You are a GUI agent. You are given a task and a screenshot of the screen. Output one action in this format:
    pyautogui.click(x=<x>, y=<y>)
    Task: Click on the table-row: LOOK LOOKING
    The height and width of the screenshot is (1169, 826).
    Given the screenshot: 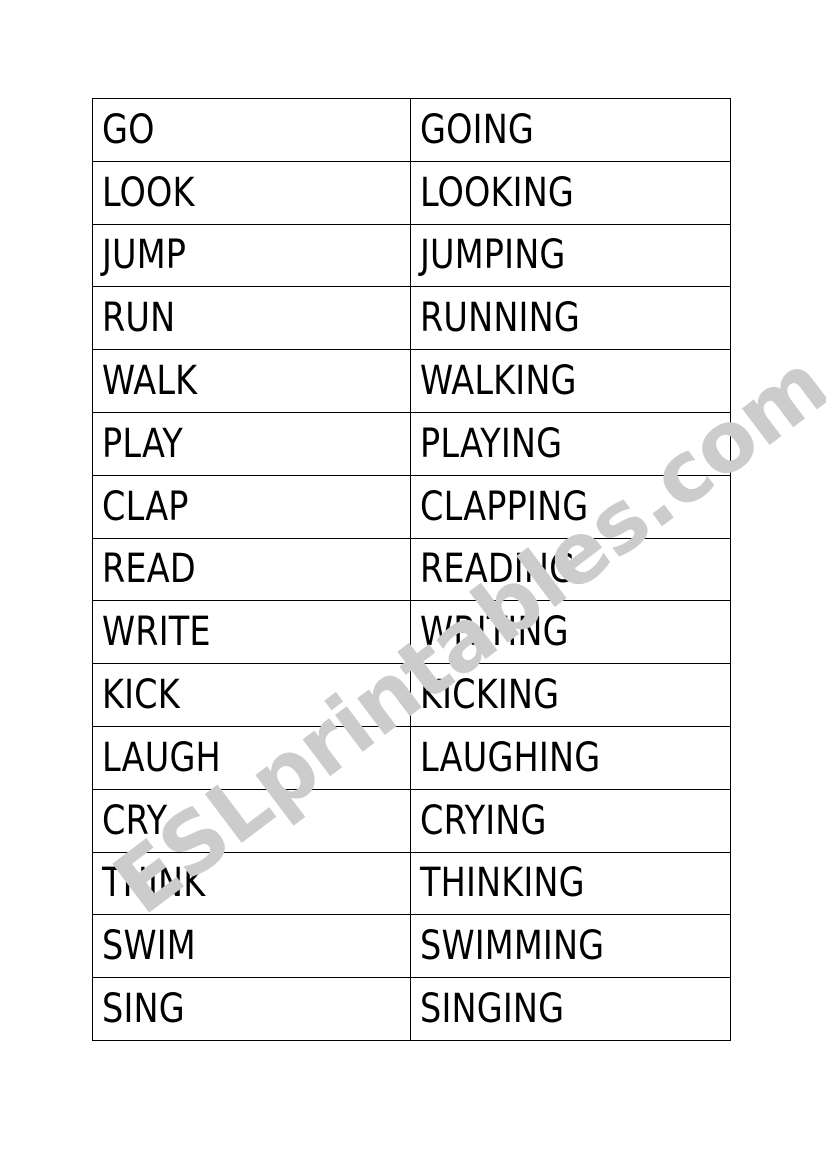 What is the action you would take?
    pyautogui.click(x=411, y=192)
    